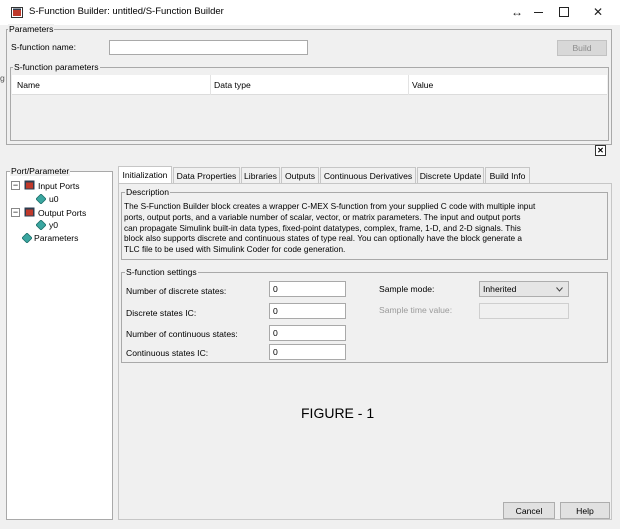 This screenshot has height=529, width=620. Describe the element at coordinates (600, 150) in the screenshot. I see `close-icon: ✕` at that location.